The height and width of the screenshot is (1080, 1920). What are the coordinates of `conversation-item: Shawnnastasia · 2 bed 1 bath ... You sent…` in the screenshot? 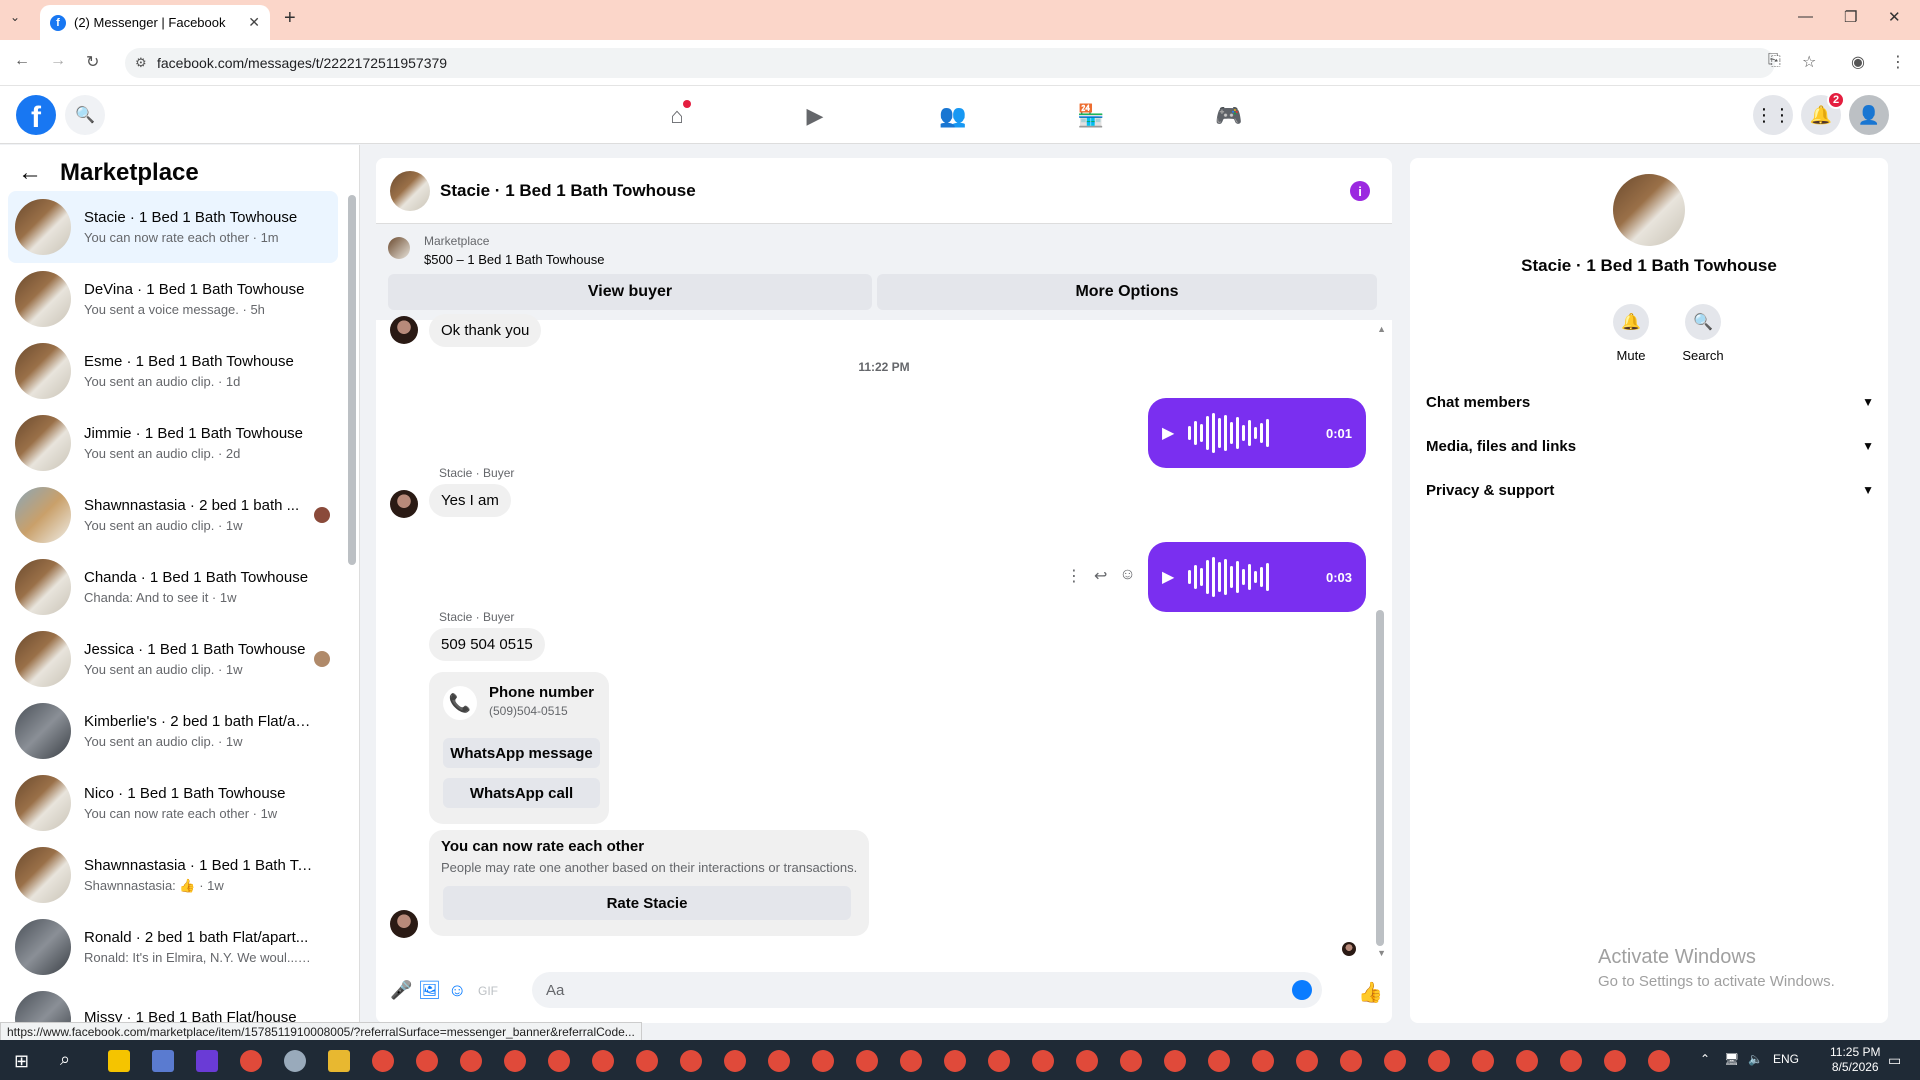 It's located at (173, 515).